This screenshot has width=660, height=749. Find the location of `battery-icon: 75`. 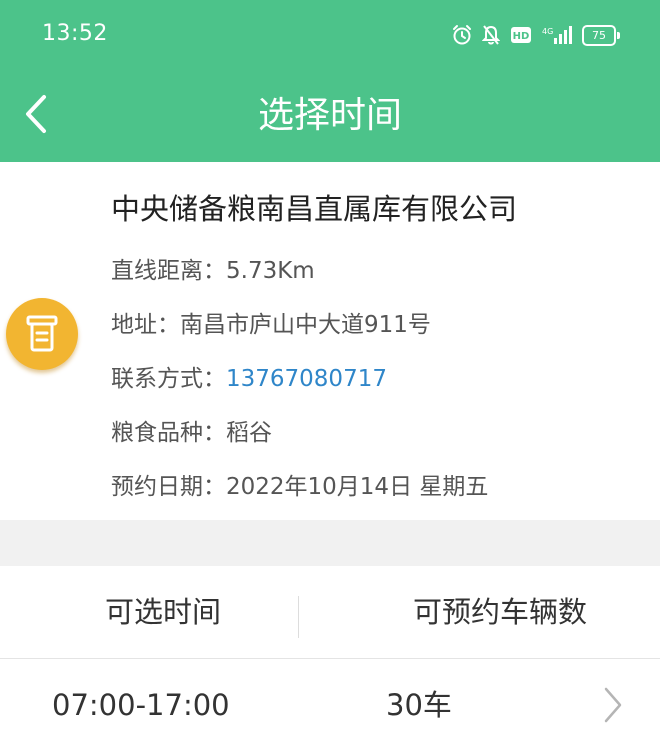

battery-icon: 75 is located at coordinates (601, 35).